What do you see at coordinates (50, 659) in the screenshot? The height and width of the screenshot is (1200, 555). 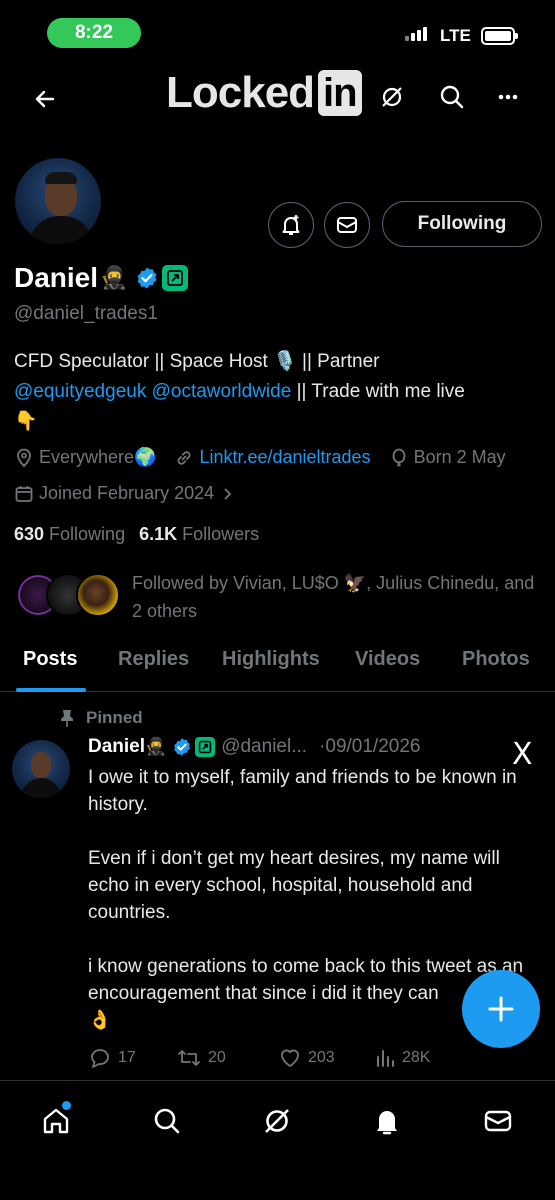 I see `tab-posts: Posts` at bounding box center [50, 659].